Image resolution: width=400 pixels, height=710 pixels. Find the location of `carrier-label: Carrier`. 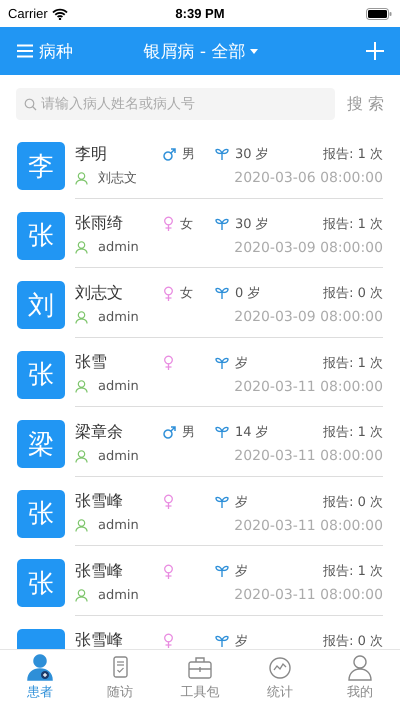

carrier-label: Carrier is located at coordinates (28, 13).